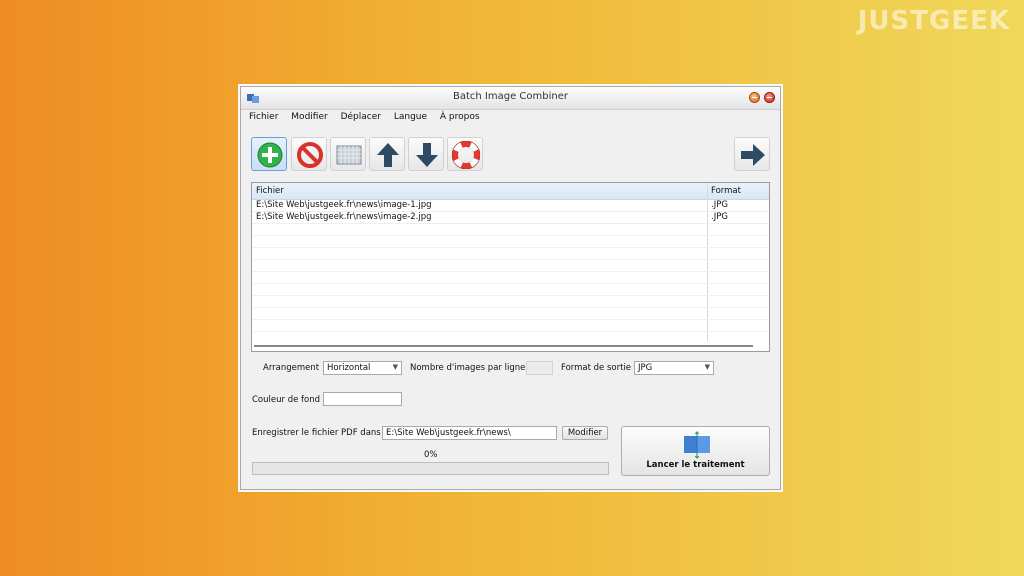 This screenshot has width=1024, height=576. Describe the element at coordinates (309, 117) in the screenshot. I see `menu-modifier: Modifier` at that location.